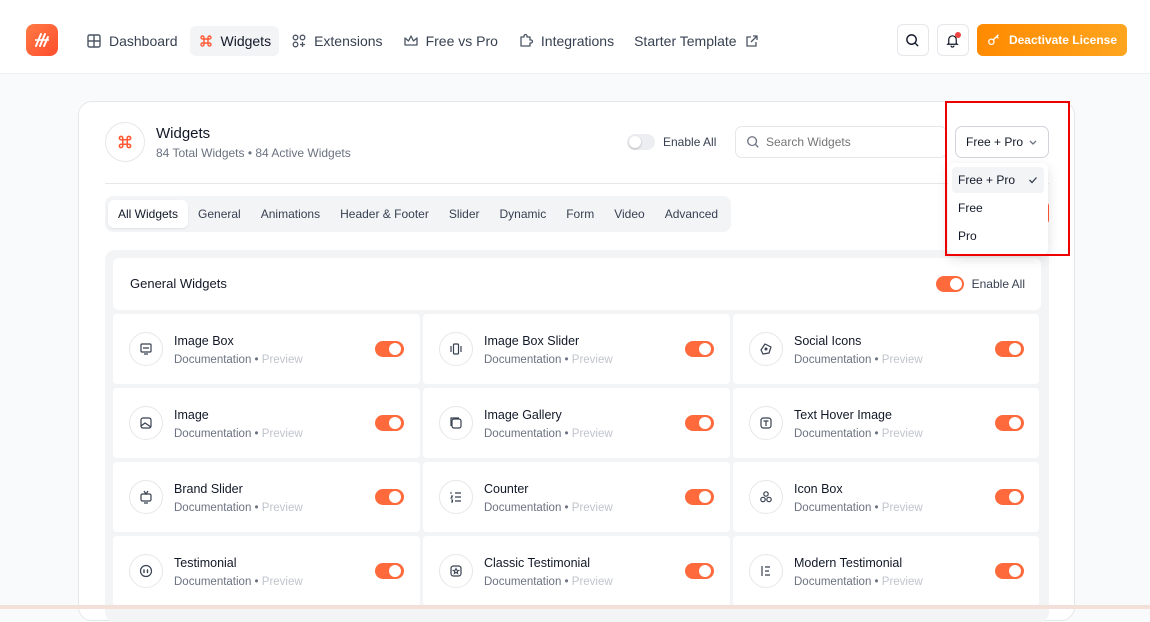 The image size is (1150, 622). I want to click on search-widgets-field, so click(841, 142).